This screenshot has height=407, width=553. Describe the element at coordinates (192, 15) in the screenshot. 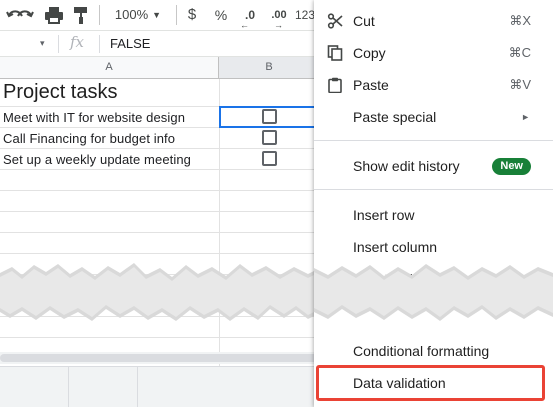

I see `currency-format-button: $` at that location.